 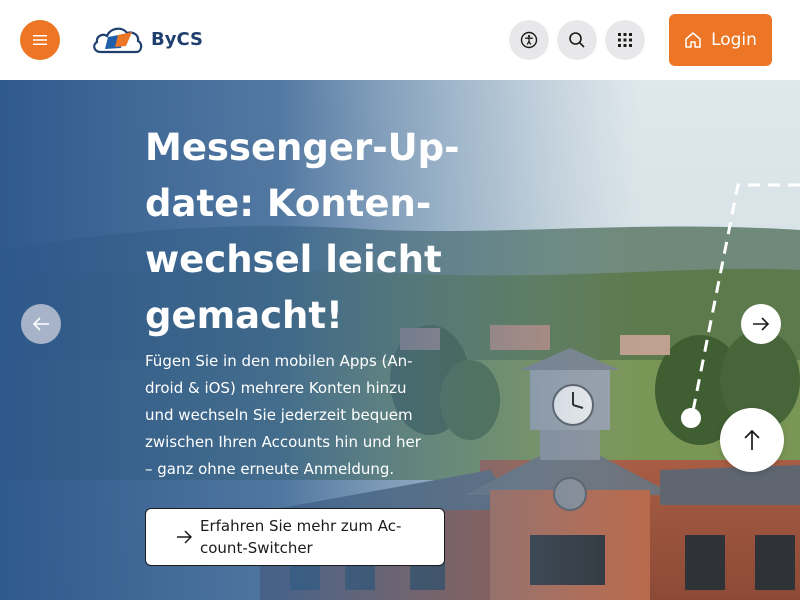 What do you see at coordinates (734, 40) in the screenshot?
I see `login-label: Login` at bounding box center [734, 40].